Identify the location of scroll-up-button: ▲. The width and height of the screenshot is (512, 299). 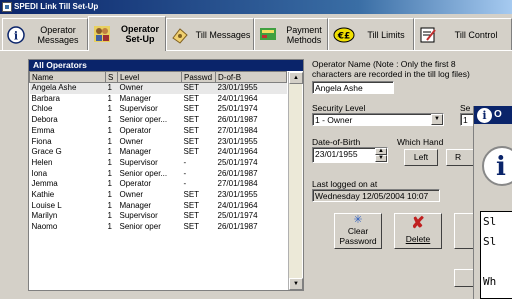
(296, 78).